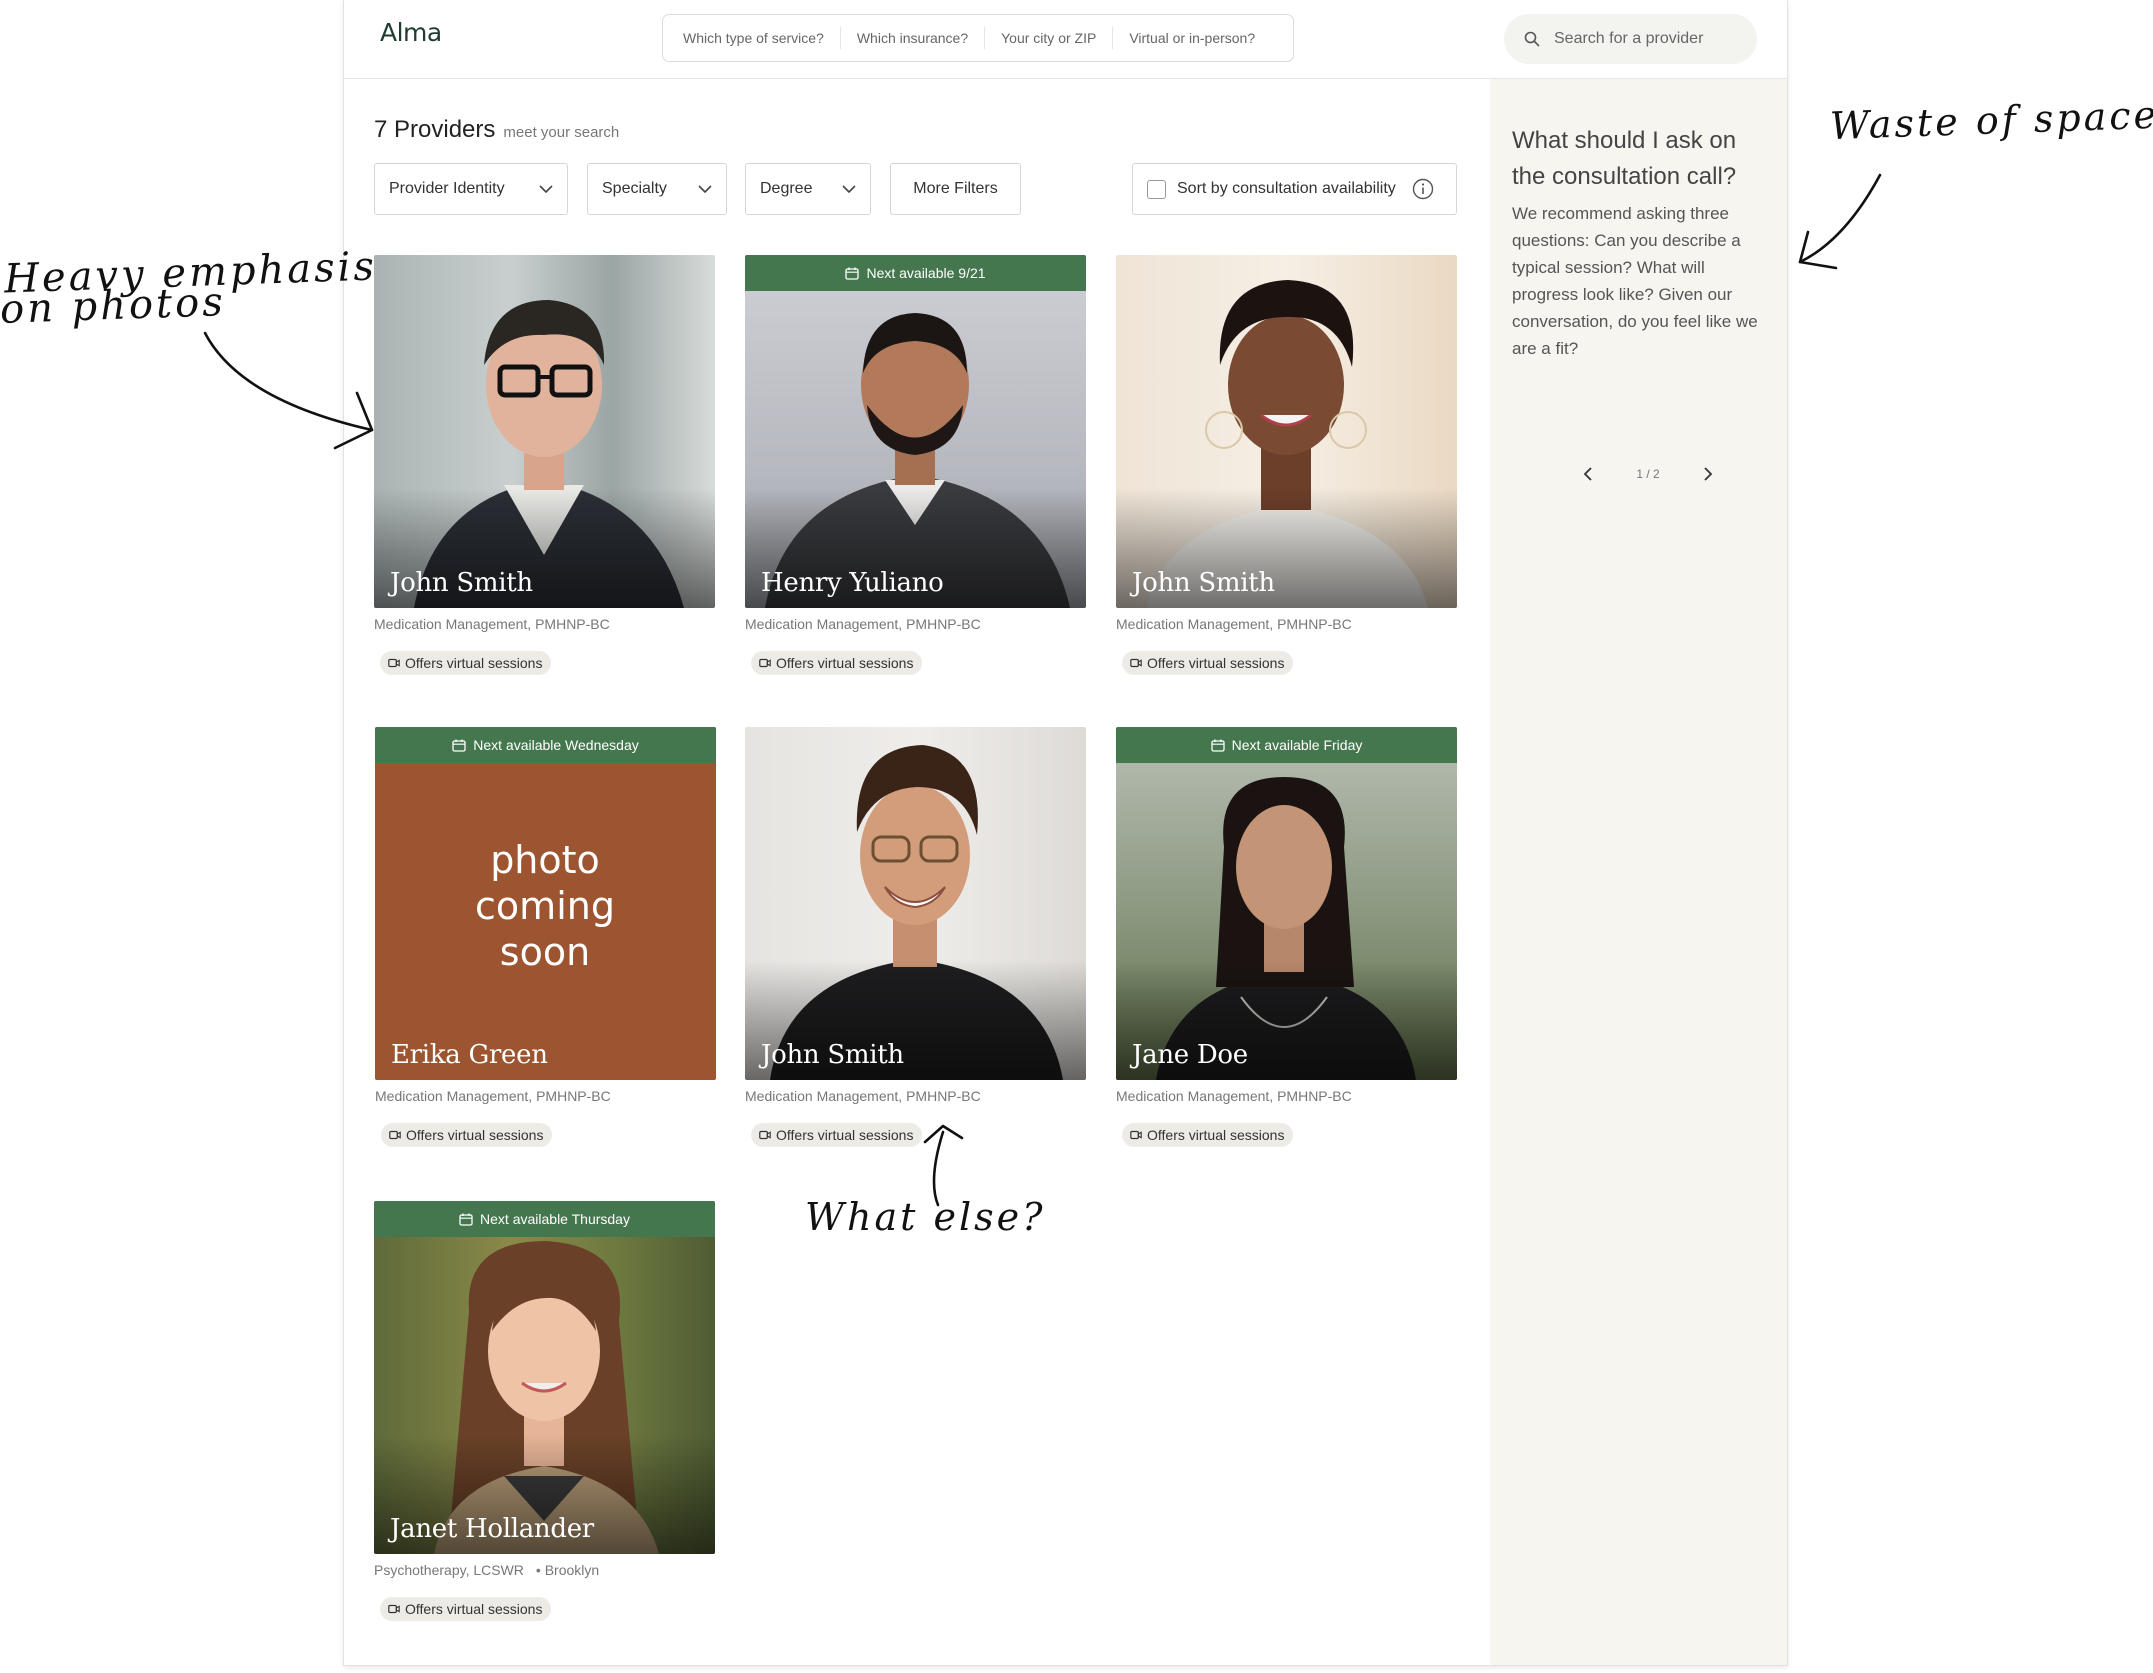 The image size is (2153, 1673). I want to click on availability-label: Next available 9/21, so click(926, 273).